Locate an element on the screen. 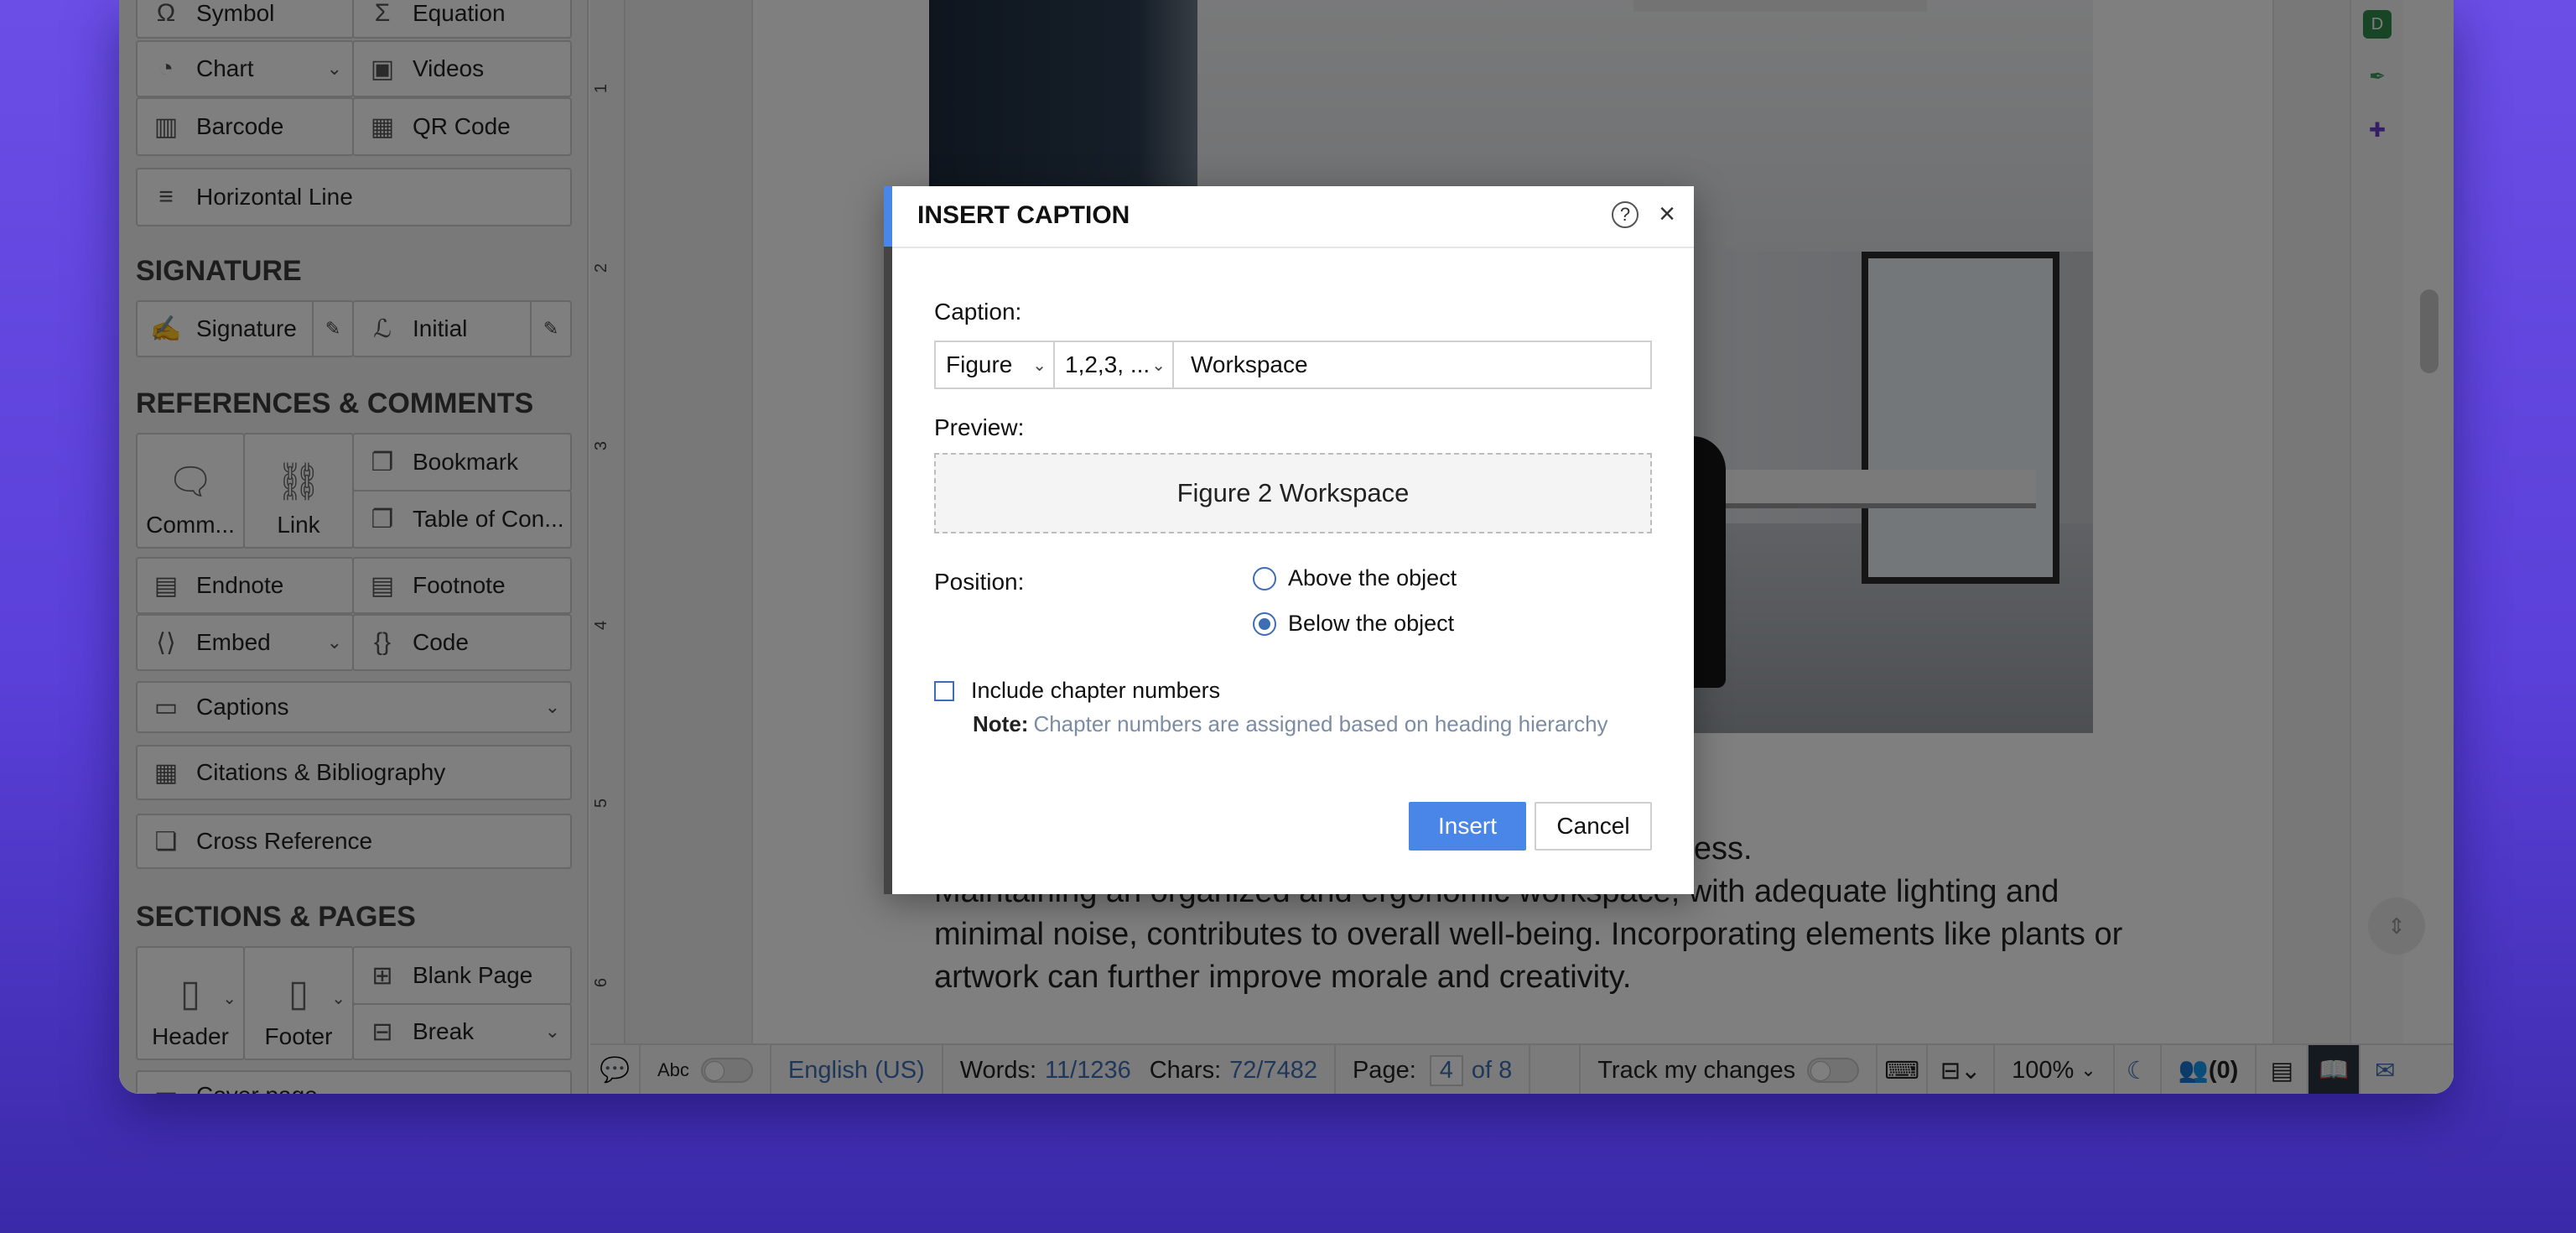 The image size is (2576, 1233). caption-label-select: Figure ⌄ is located at coordinates (994, 365).